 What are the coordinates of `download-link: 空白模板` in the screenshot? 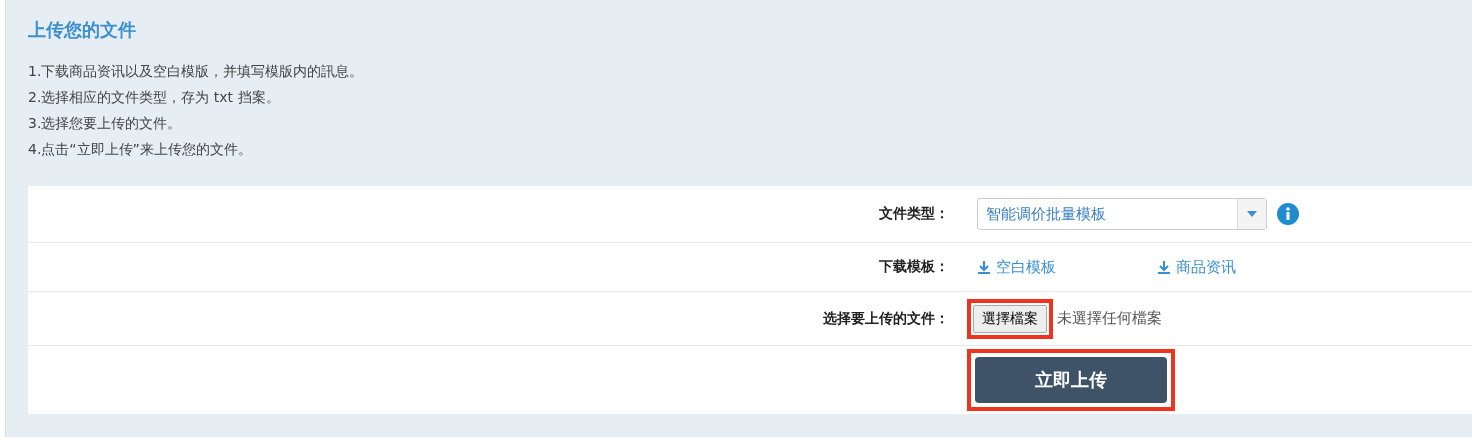 It's located at (1062, 267).